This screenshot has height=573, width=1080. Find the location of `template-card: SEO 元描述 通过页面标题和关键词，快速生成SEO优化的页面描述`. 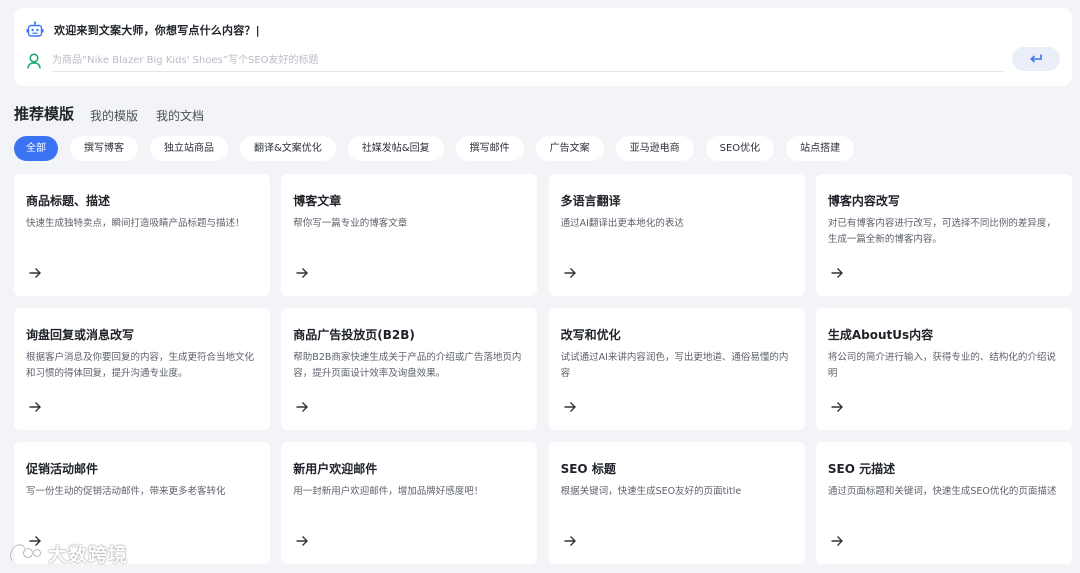

template-card: SEO 元描述 通过页面标题和关键词，快速生成SEO优化的页面描述 is located at coordinates (943, 503).